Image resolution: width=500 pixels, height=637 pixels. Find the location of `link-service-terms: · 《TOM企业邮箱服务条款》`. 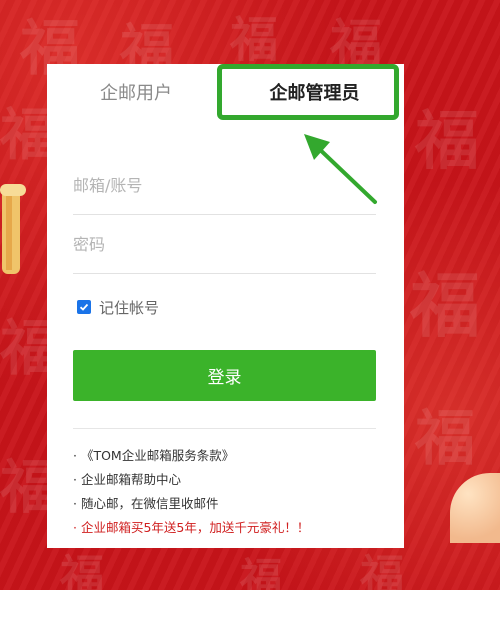

link-service-terms: · 《TOM企业邮箱服务条款》 is located at coordinates (233, 456).